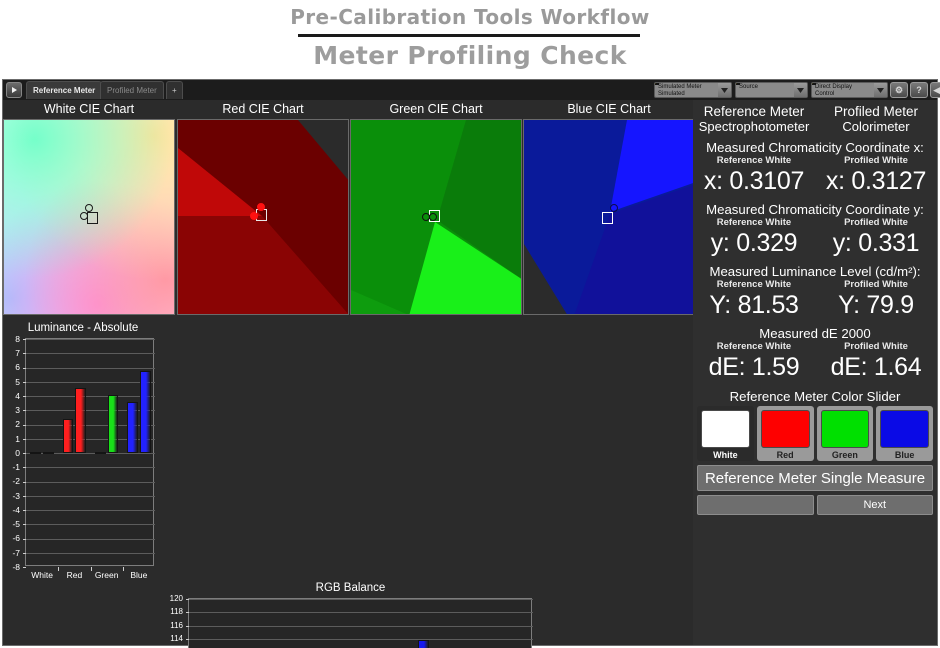 Image resolution: width=940 pixels, height=648 pixels. What do you see at coordinates (609, 109) in the screenshot?
I see `blue-cie-chart-title: Blue CIE Chart` at bounding box center [609, 109].